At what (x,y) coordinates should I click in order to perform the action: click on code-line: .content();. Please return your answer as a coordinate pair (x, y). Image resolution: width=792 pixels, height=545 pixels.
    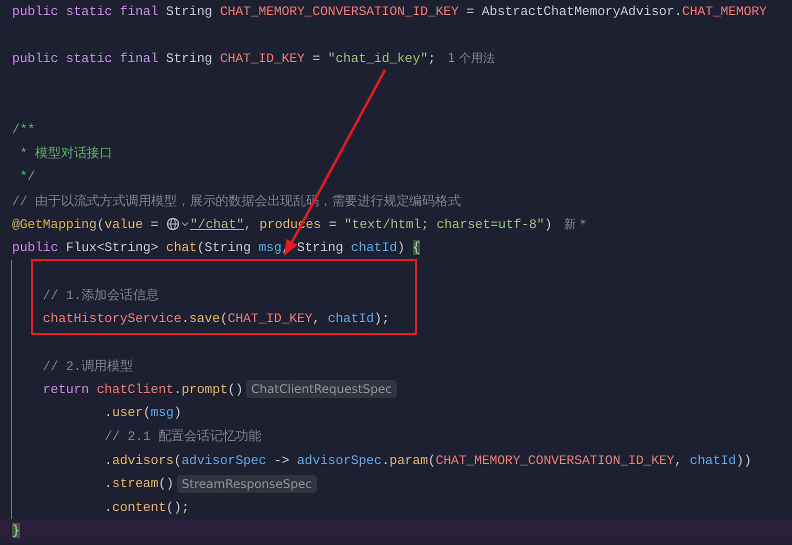
    Looking at the image, I should click on (146, 507).